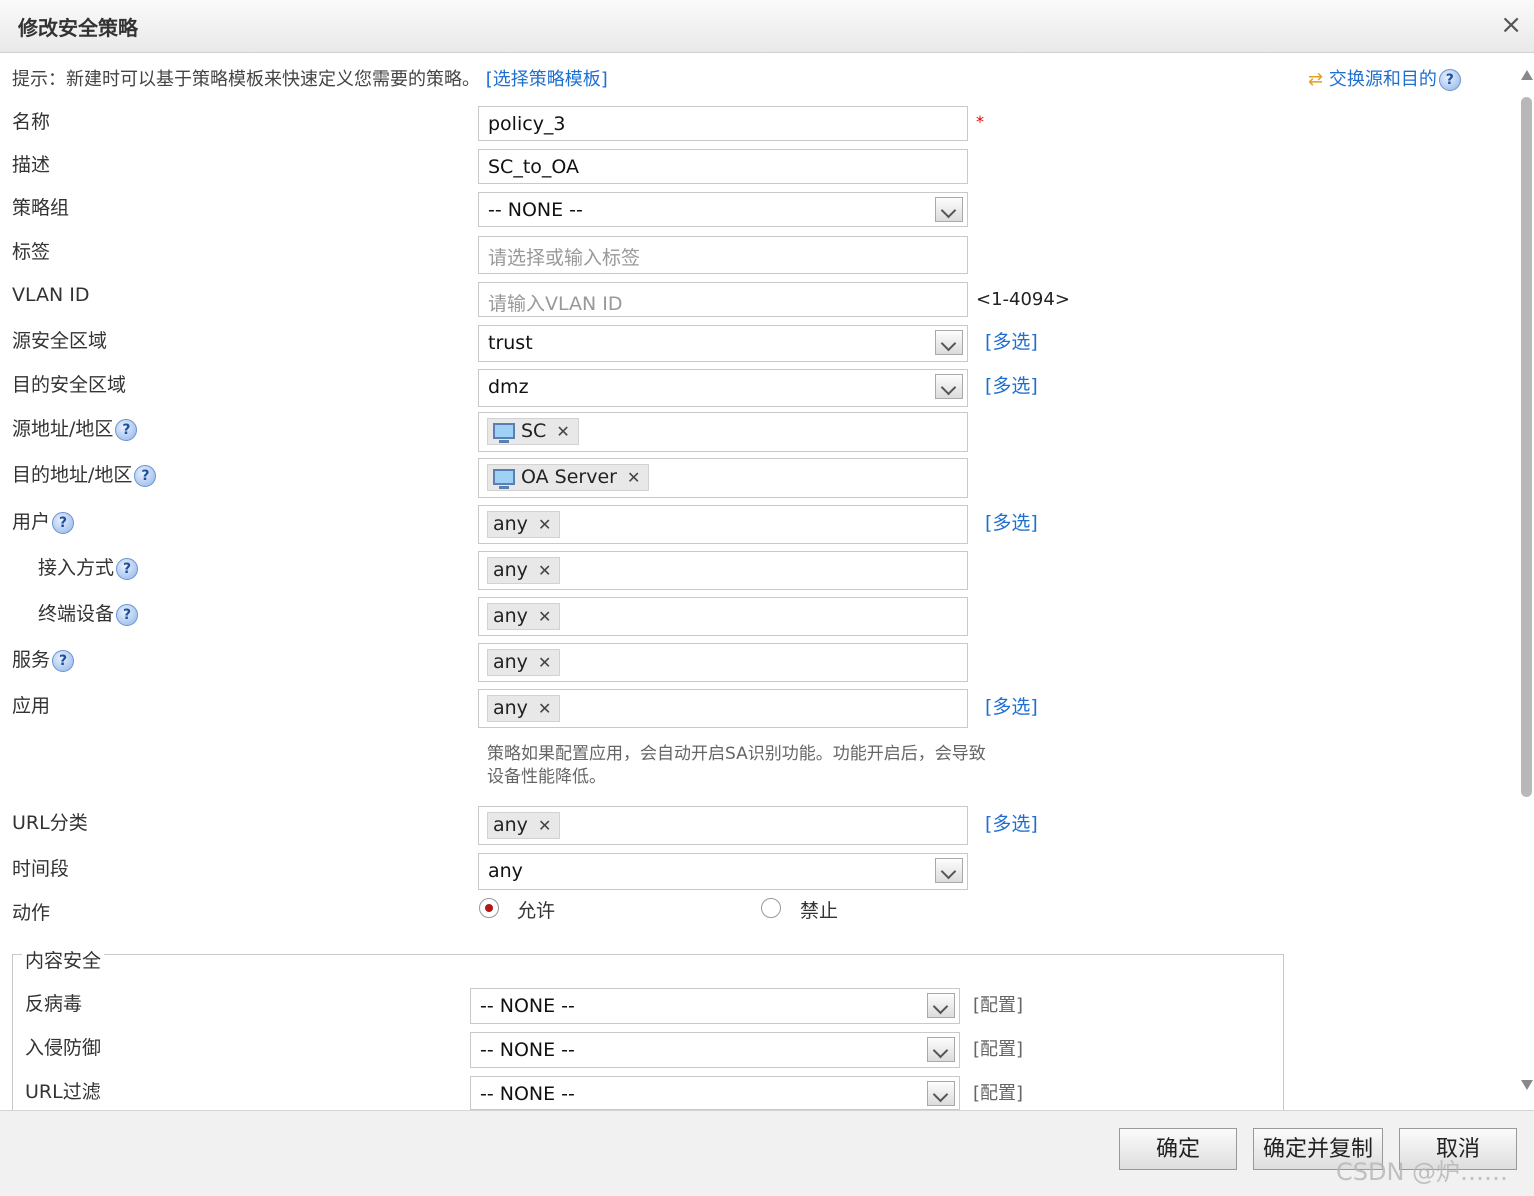  What do you see at coordinates (723, 432) in the screenshot?
I see `src-addr-input: SC ✕` at bounding box center [723, 432].